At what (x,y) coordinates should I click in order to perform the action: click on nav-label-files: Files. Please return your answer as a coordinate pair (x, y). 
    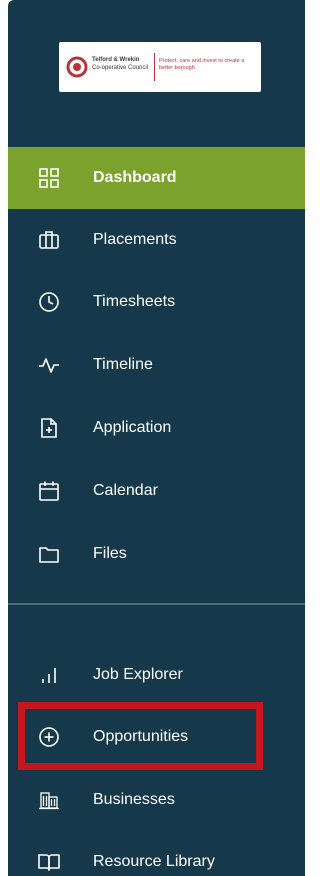
    Looking at the image, I should click on (110, 553).